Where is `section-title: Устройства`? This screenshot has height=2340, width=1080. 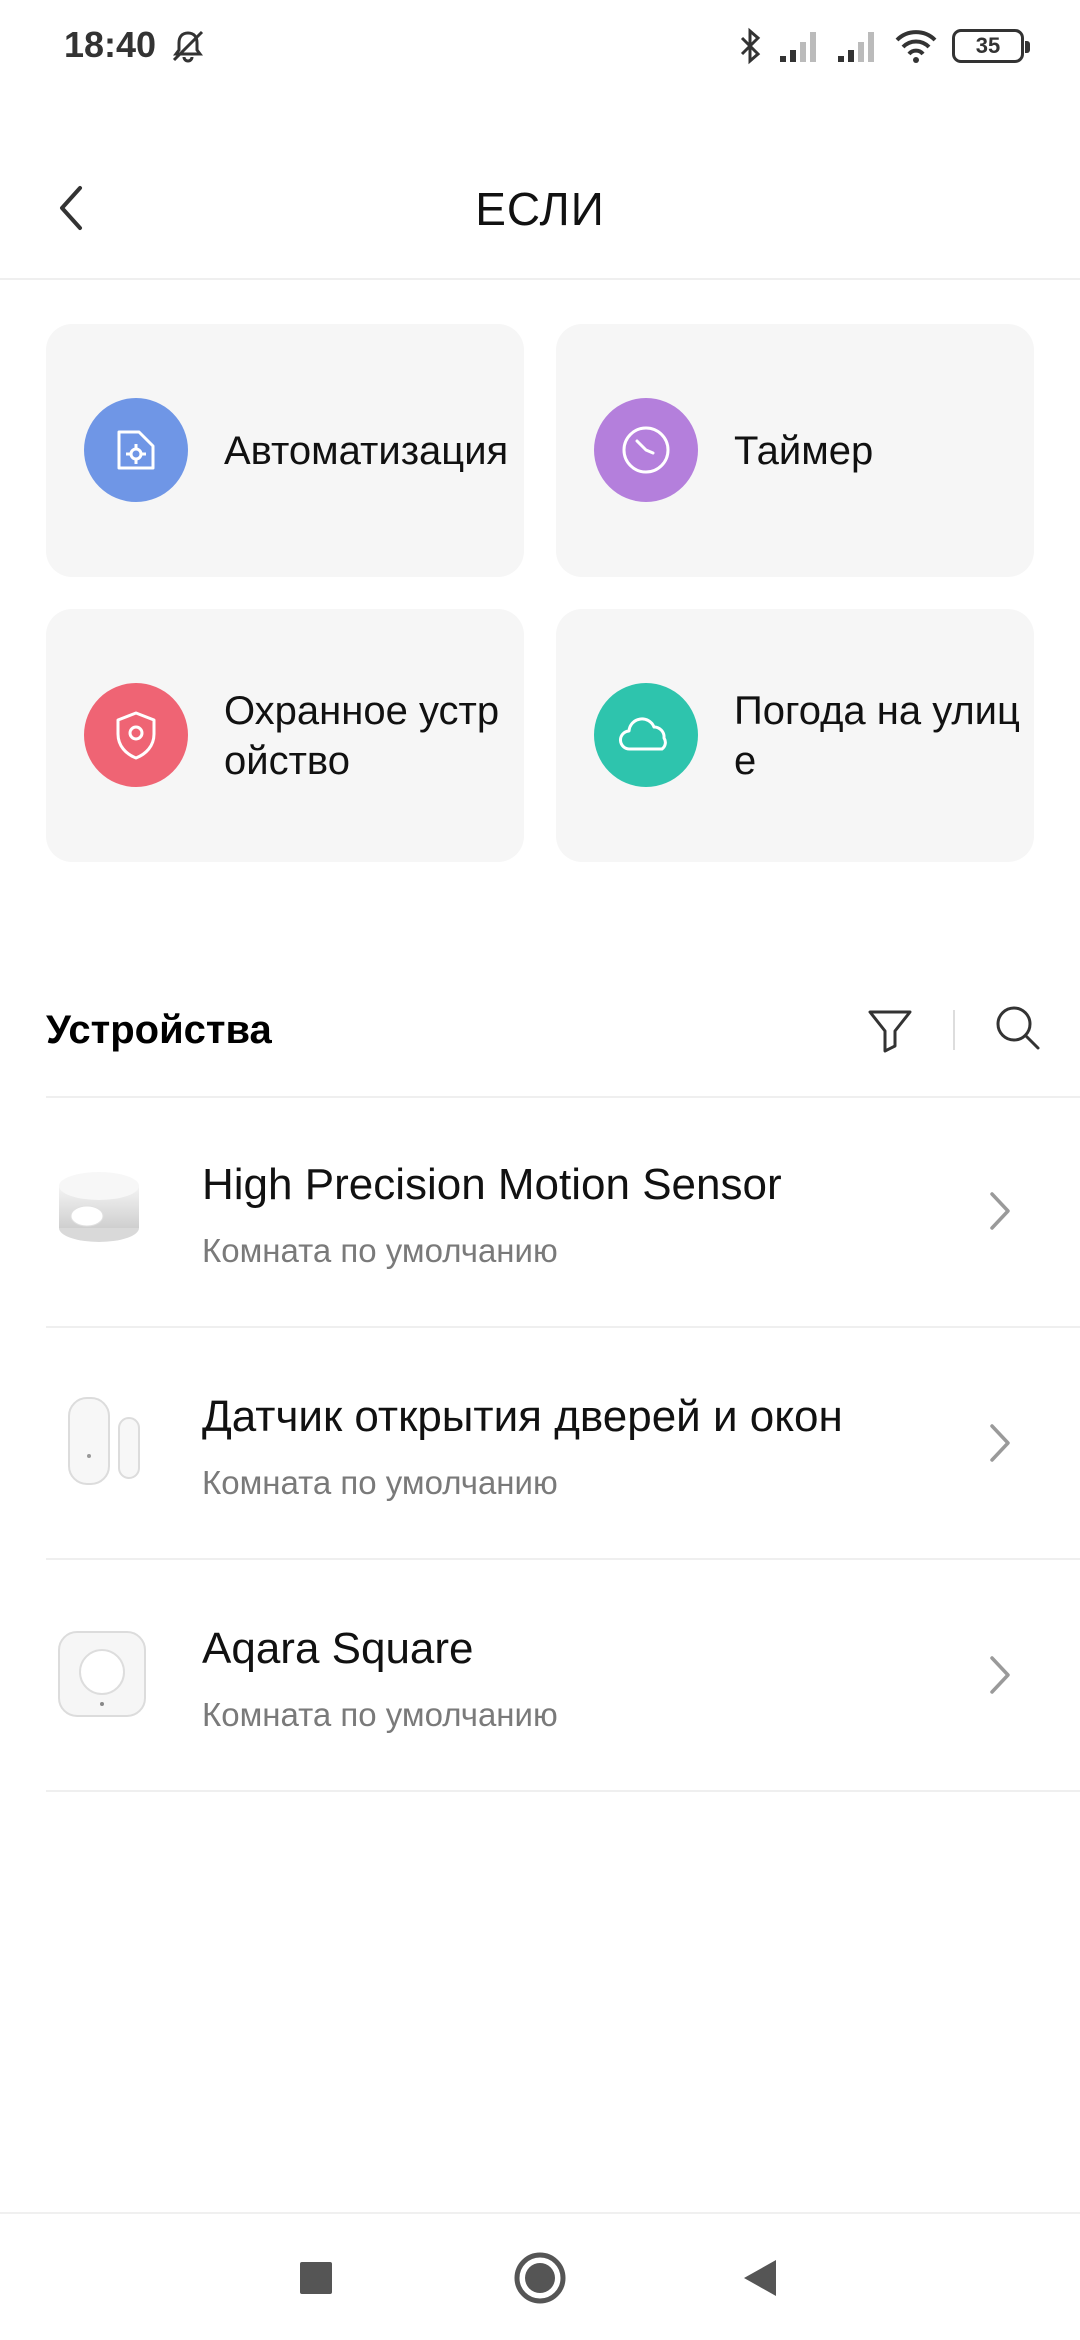
section-title: Устройства is located at coordinates (159, 1030).